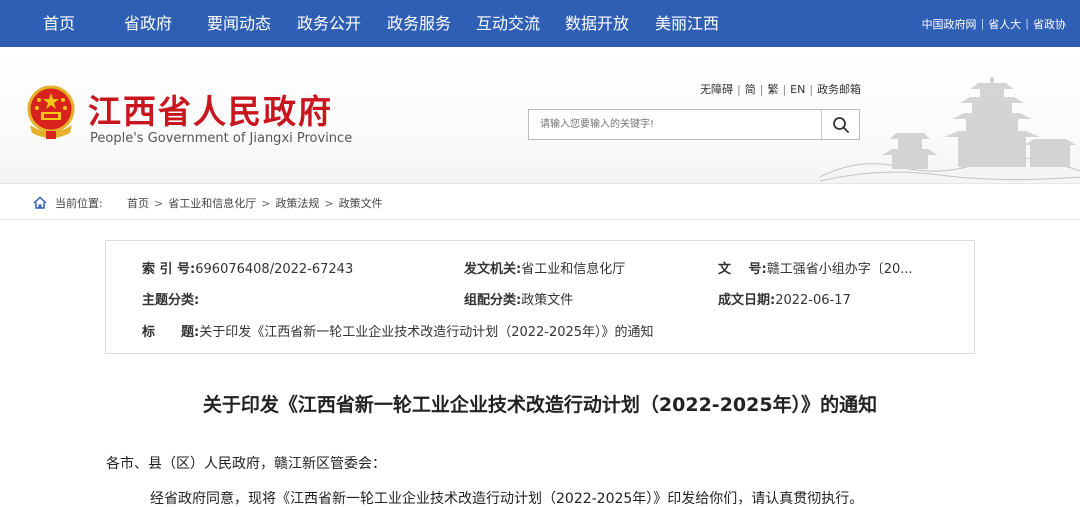  What do you see at coordinates (1049, 24) in the screenshot?
I see `link-provincial-cppcc: 省政协` at bounding box center [1049, 24].